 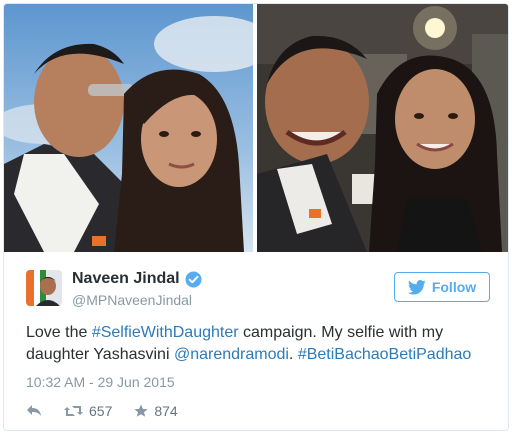 I want to click on tweet-actions: 657 874, so click(x=113, y=411).